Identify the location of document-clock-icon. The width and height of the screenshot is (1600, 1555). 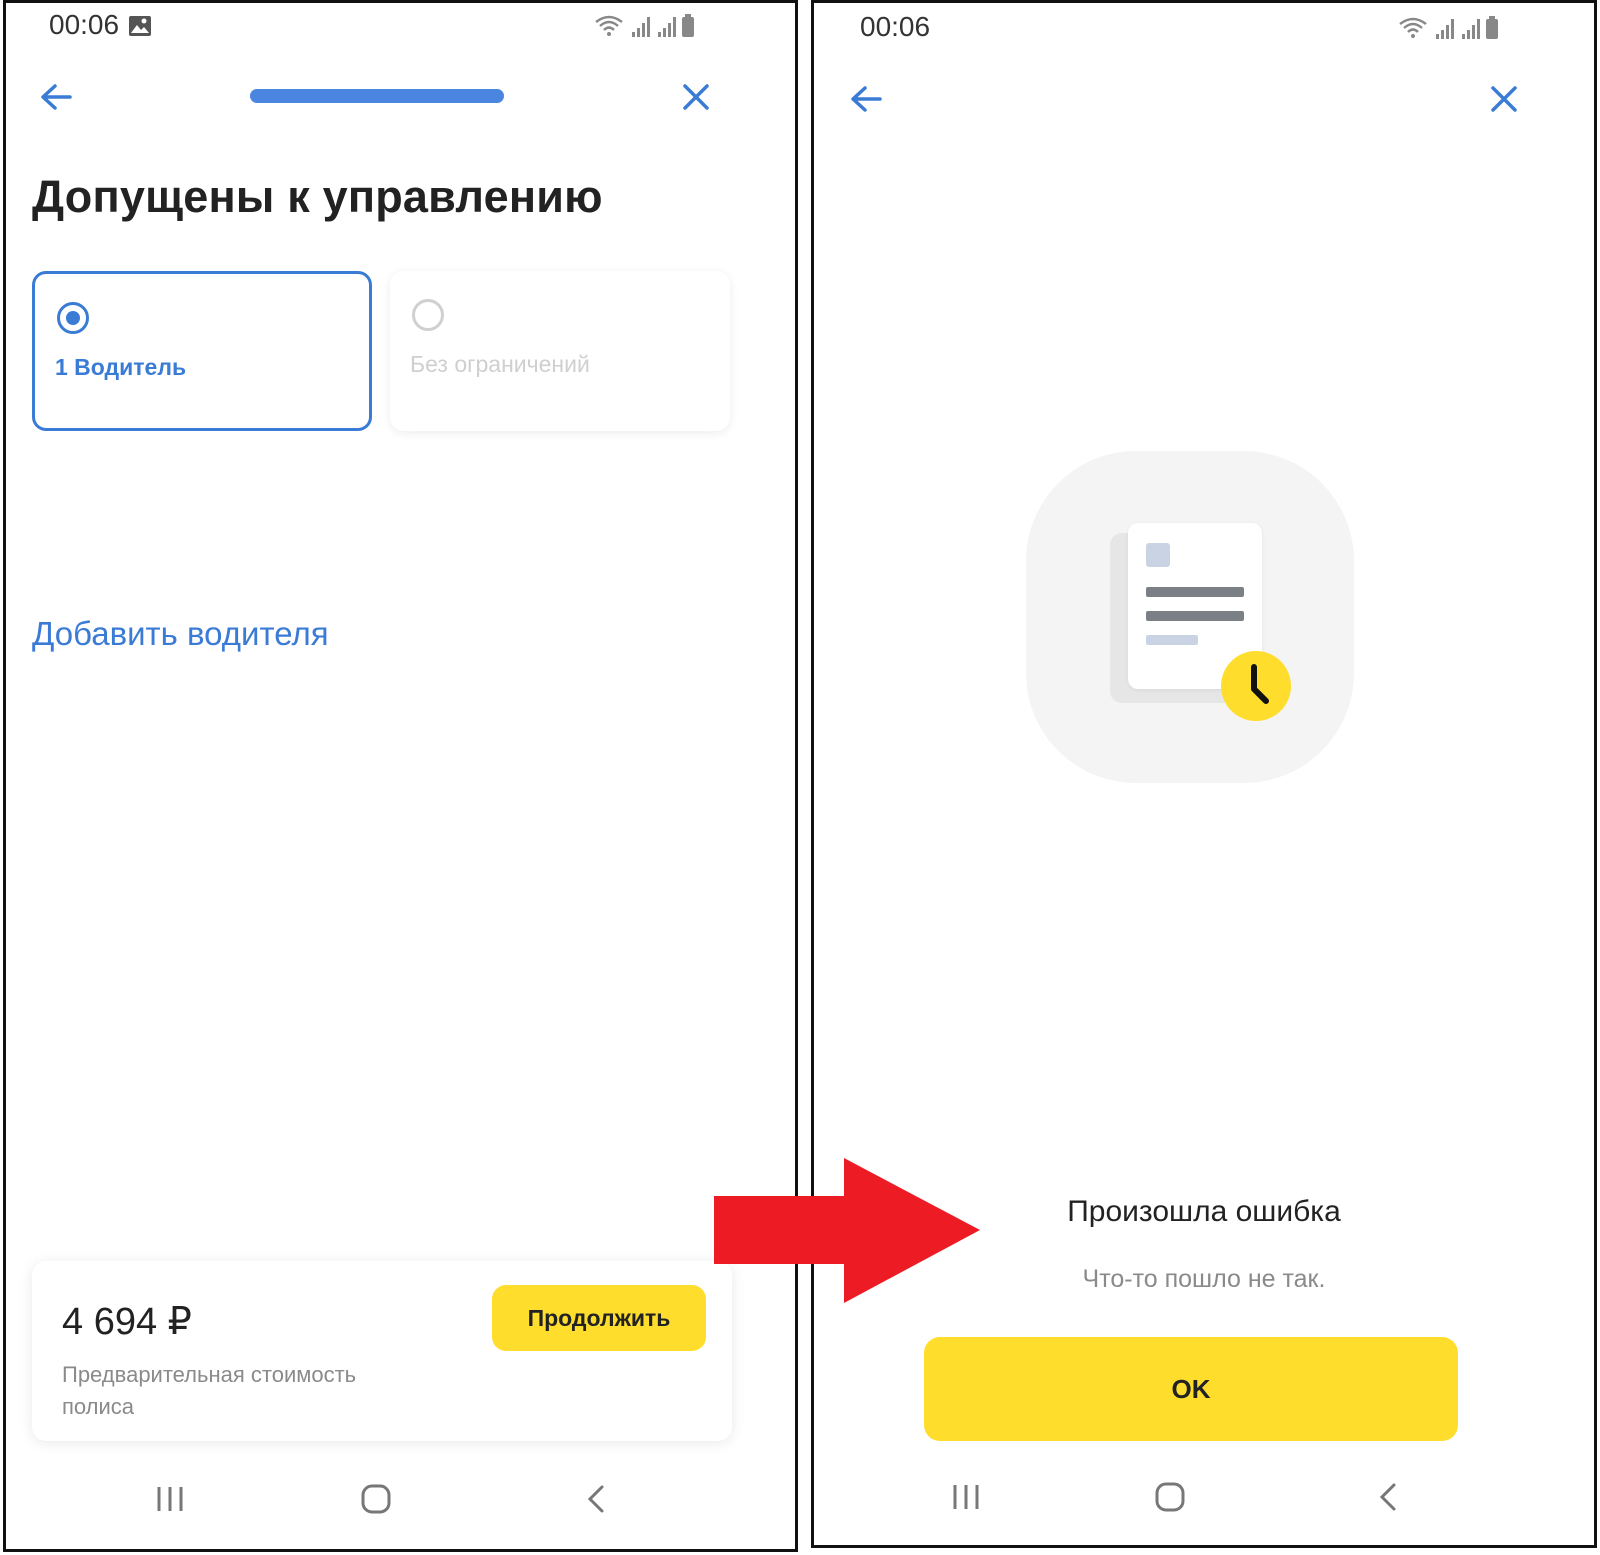
(1190, 617).